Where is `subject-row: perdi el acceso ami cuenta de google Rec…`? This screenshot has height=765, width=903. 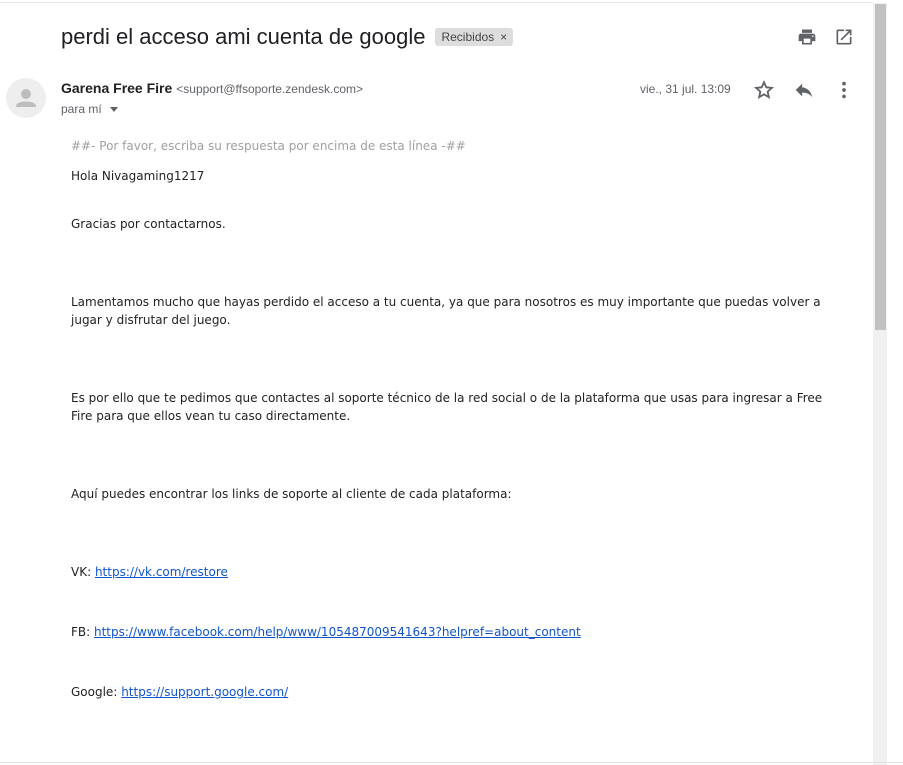 subject-row: perdi el acceso ami cuenta de google Rec… is located at coordinates (287, 37).